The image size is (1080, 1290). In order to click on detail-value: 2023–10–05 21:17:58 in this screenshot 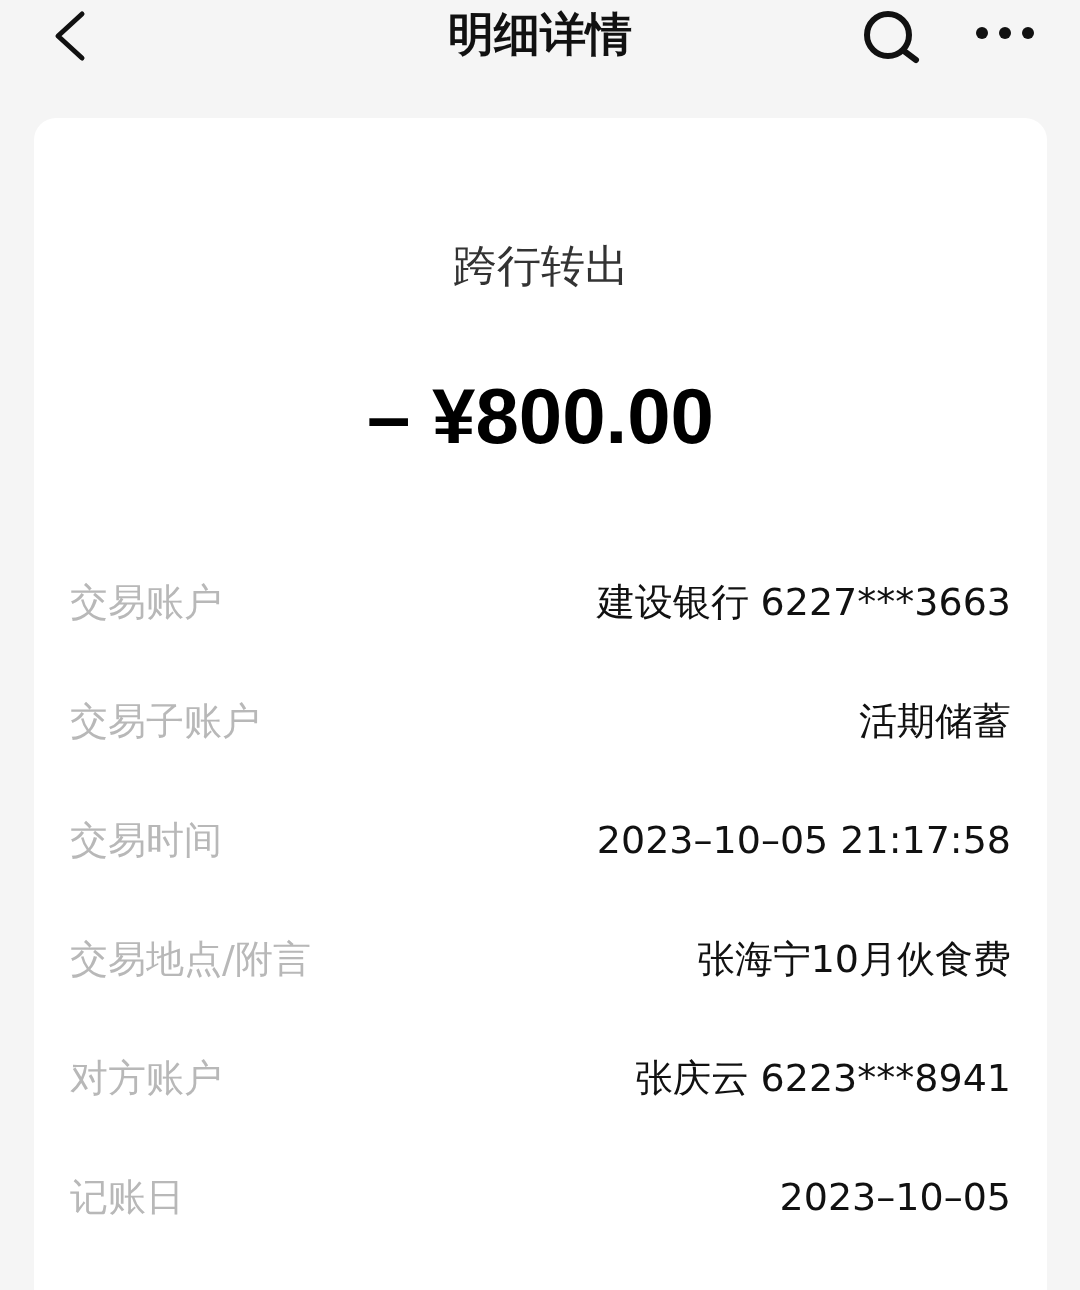, I will do `click(803, 840)`.